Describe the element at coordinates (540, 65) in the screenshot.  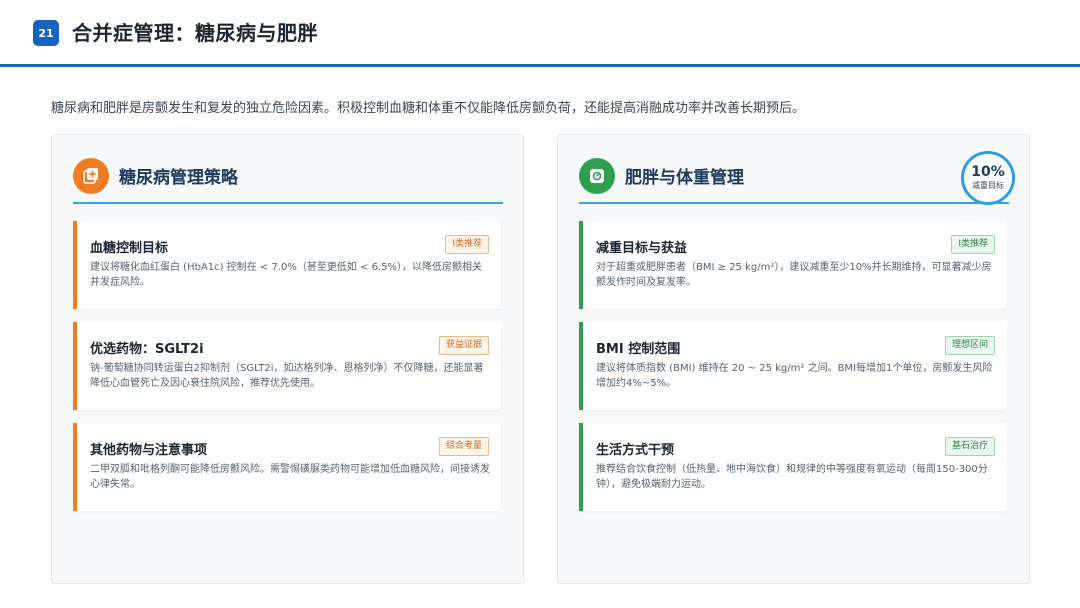
I see `header-divider` at that location.